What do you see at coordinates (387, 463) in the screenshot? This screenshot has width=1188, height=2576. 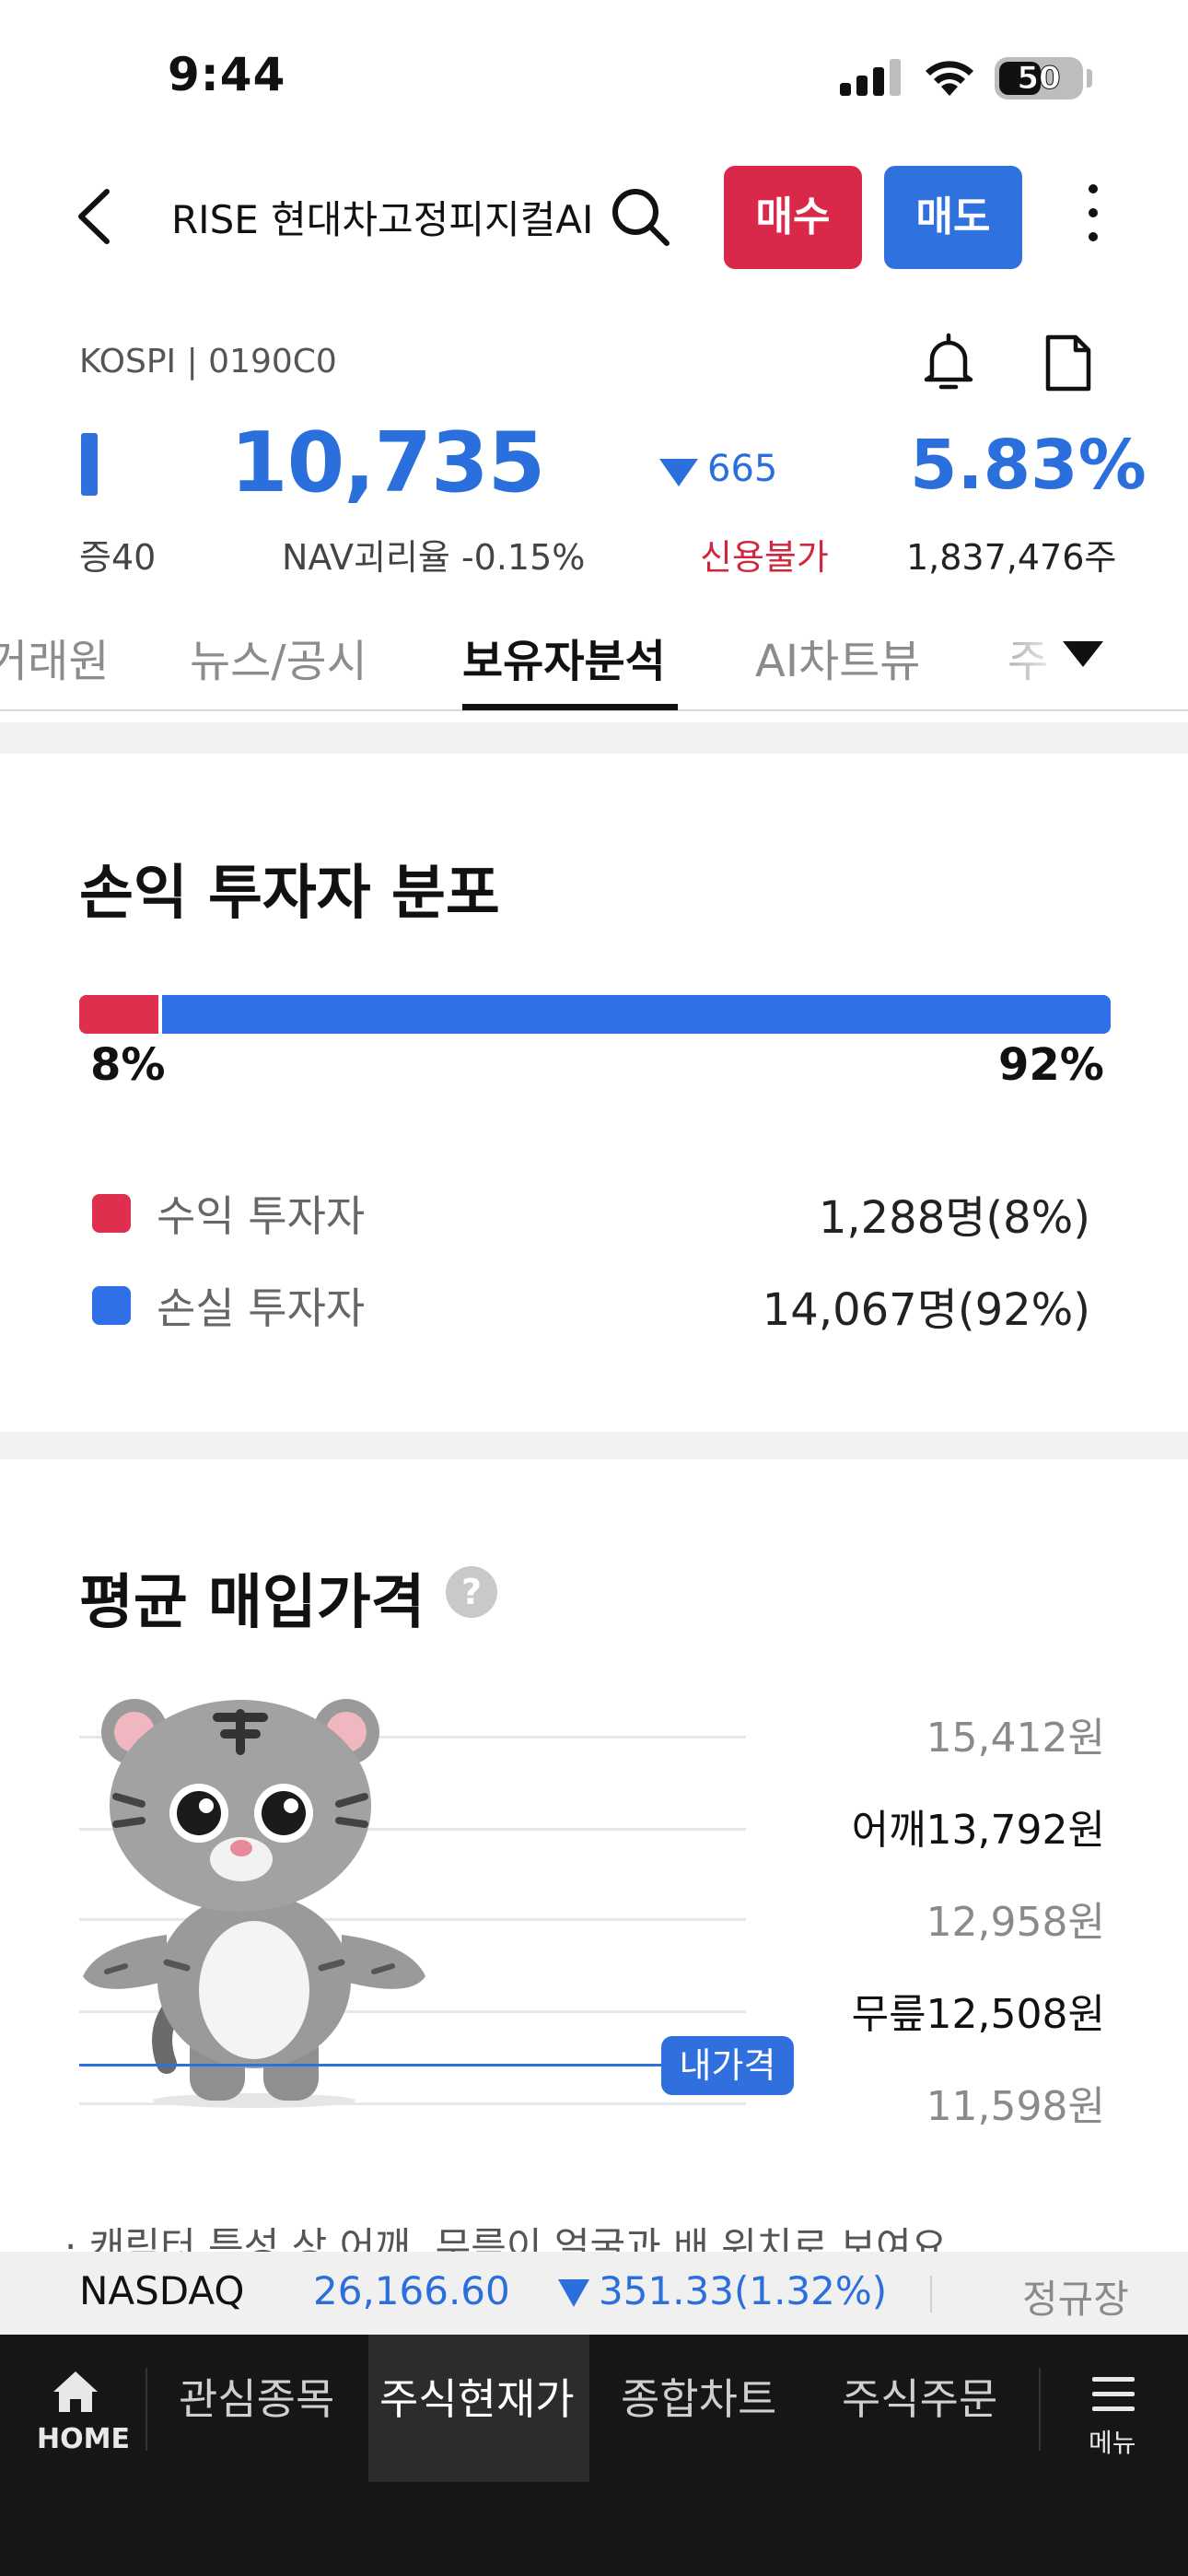 I see `current-price: 10,735` at bounding box center [387, 463].